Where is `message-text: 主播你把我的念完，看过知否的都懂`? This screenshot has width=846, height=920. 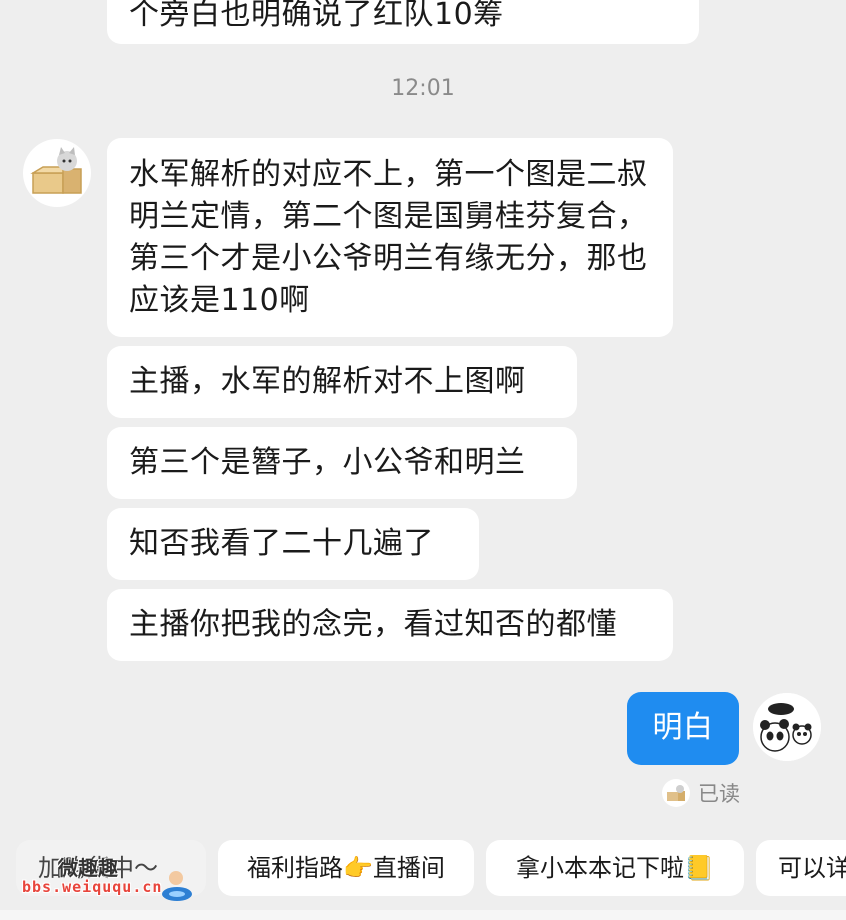
message-text: 主播你把我的念完，看过知否的都懂 is located at coordinates (373, 624).